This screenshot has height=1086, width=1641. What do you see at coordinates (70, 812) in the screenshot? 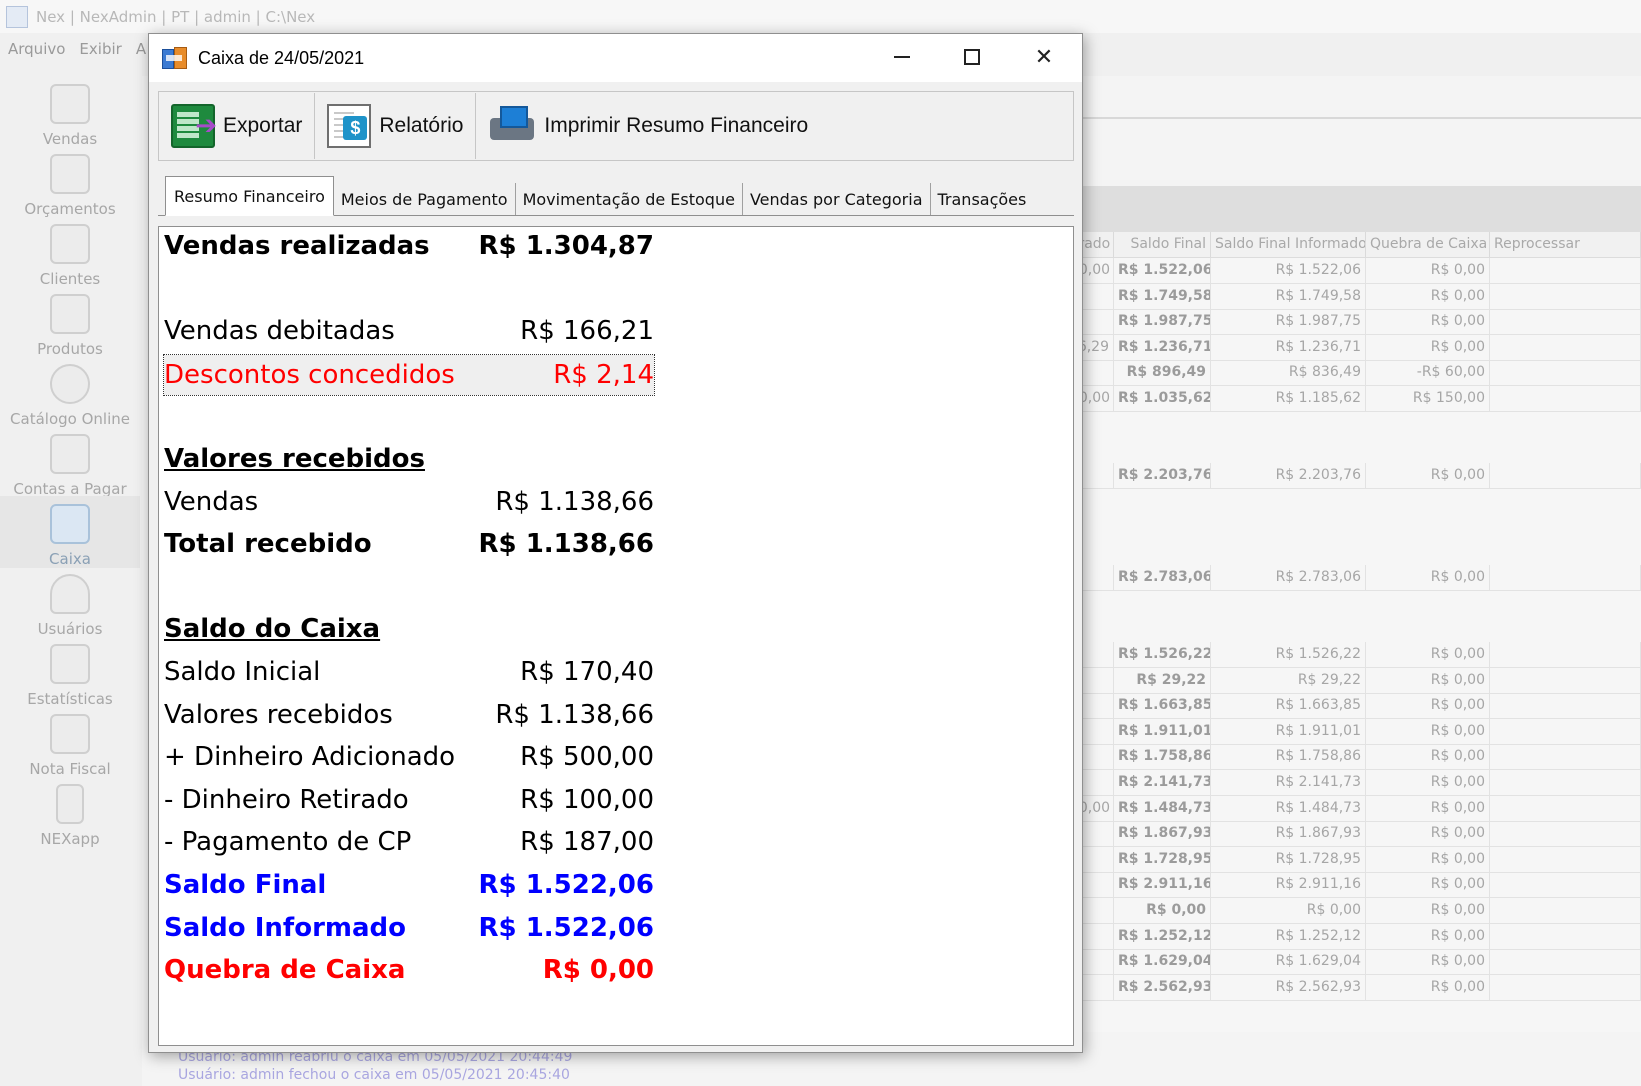
I see `sidebar-item-nexapp: NEXapp` at bounding box center [70, 812].